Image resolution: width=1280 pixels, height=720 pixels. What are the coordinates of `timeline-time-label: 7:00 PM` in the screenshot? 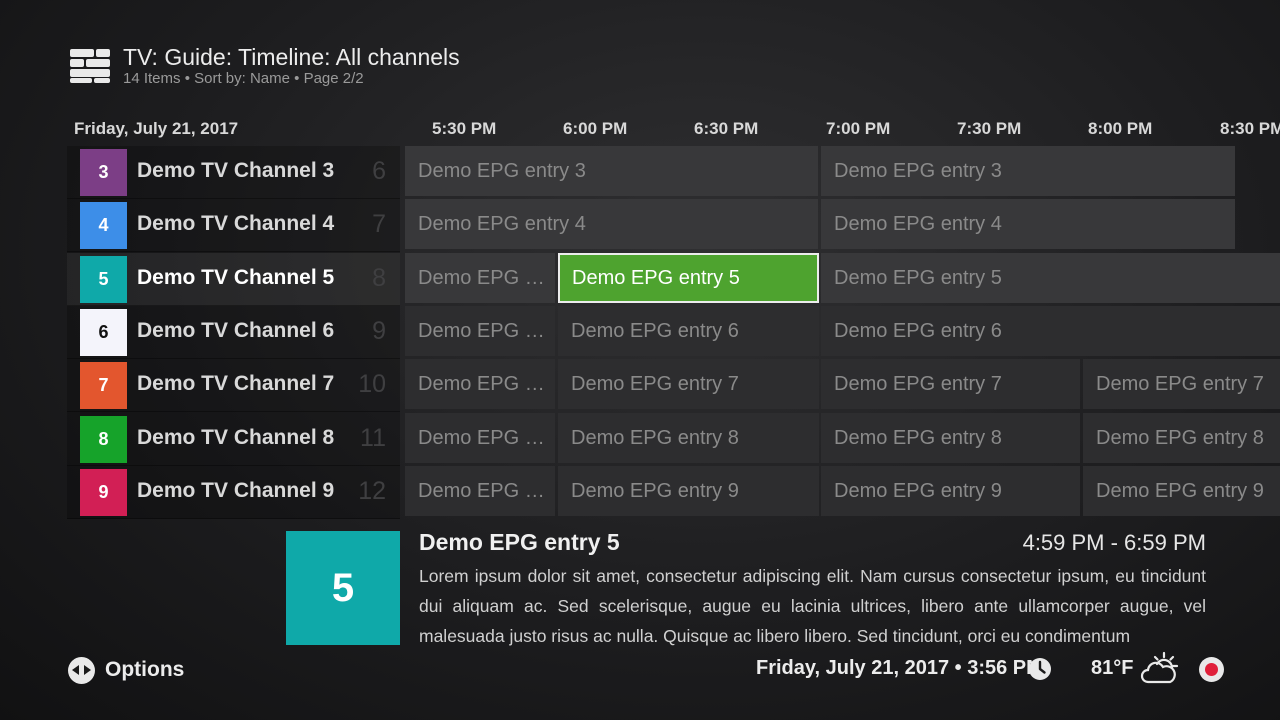 It's located at (858, 128).